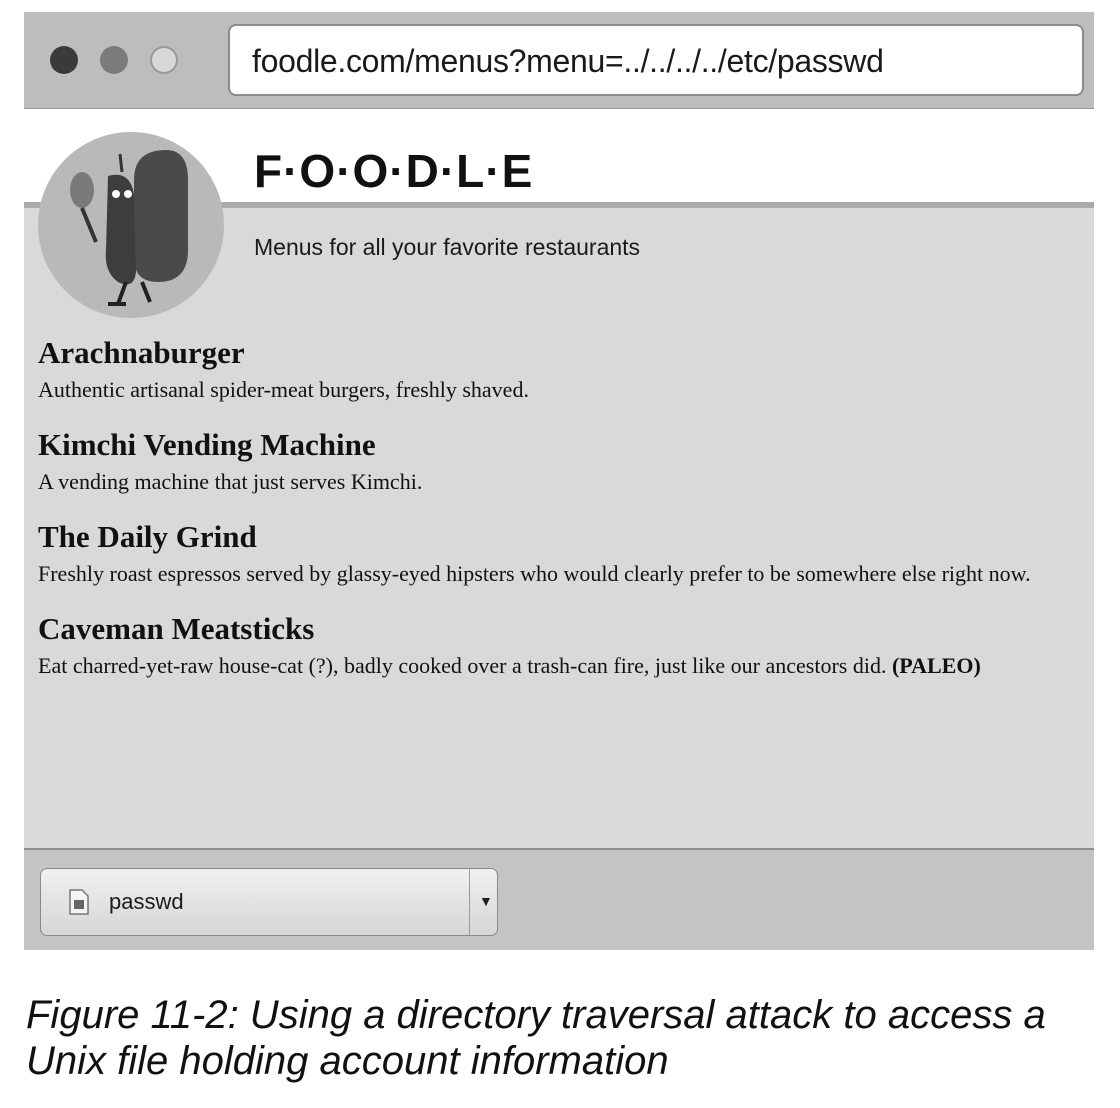  I want to click on foodle-mascot-logo, so click(131, 225).